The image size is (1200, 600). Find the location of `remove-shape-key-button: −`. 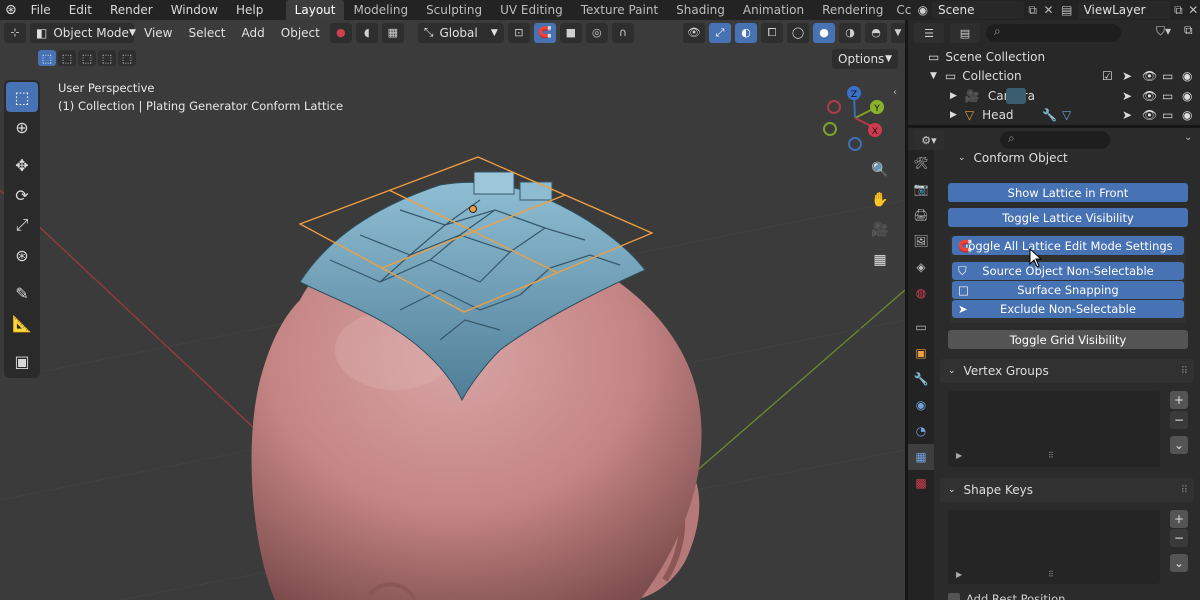

remove-shape-key-button: − is located at coordinates (1179, 538).